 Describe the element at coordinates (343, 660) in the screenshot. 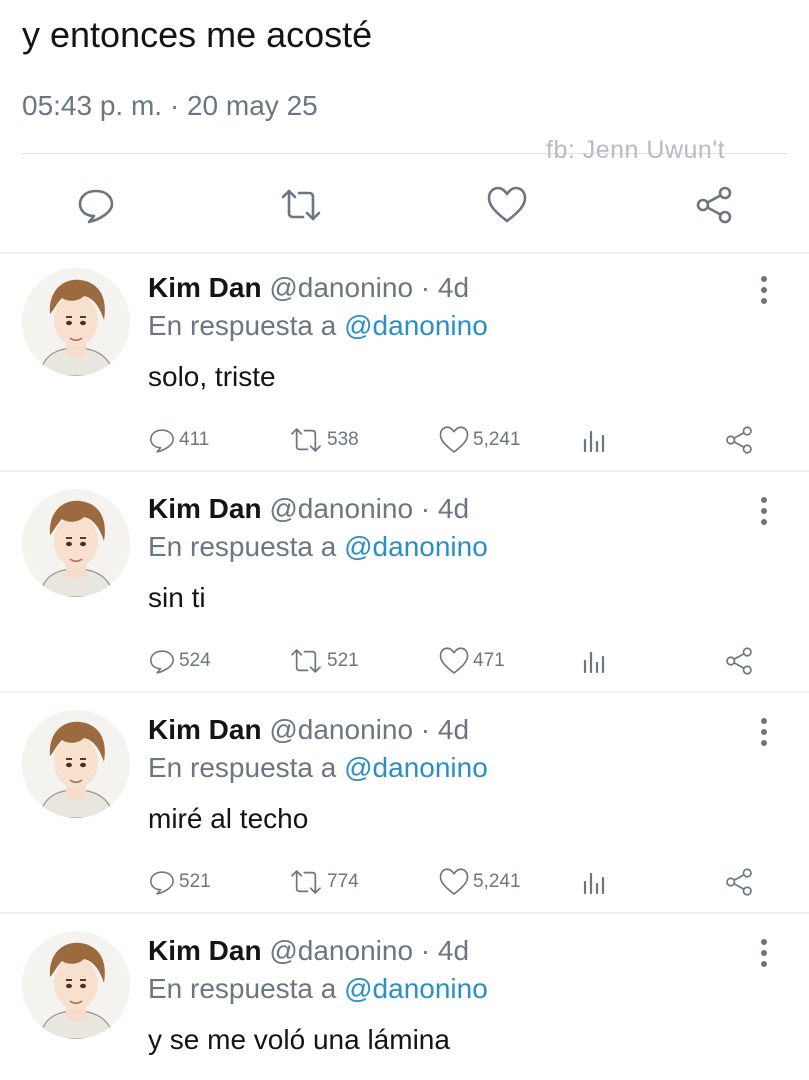

I see `retweet-count: 521` at that location.